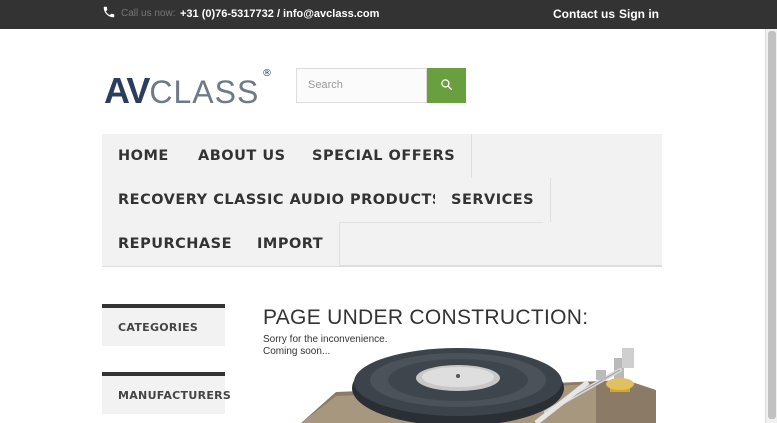 The width and height of the screenshot is (777, 423). Describe the element at coordinates (478, 385) in the screenshot. I see `turntable-image` at that location.